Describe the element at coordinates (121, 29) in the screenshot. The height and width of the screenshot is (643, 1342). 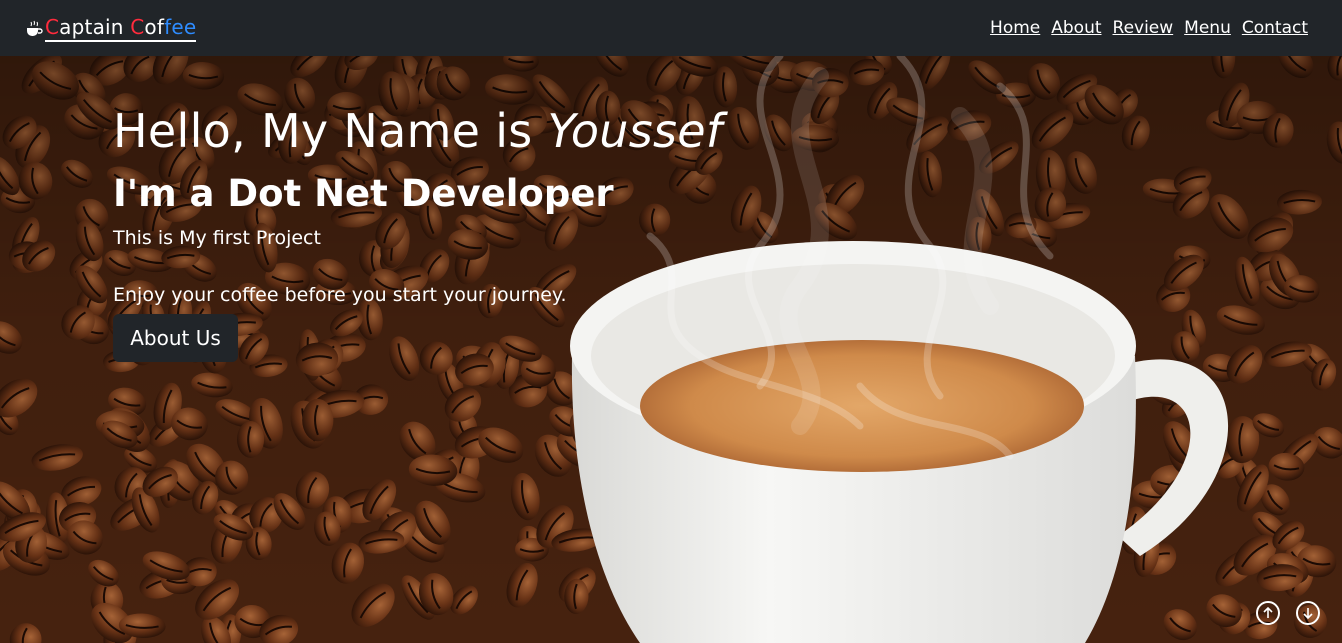
I see `brand-text: Captain Coffee` at that location.